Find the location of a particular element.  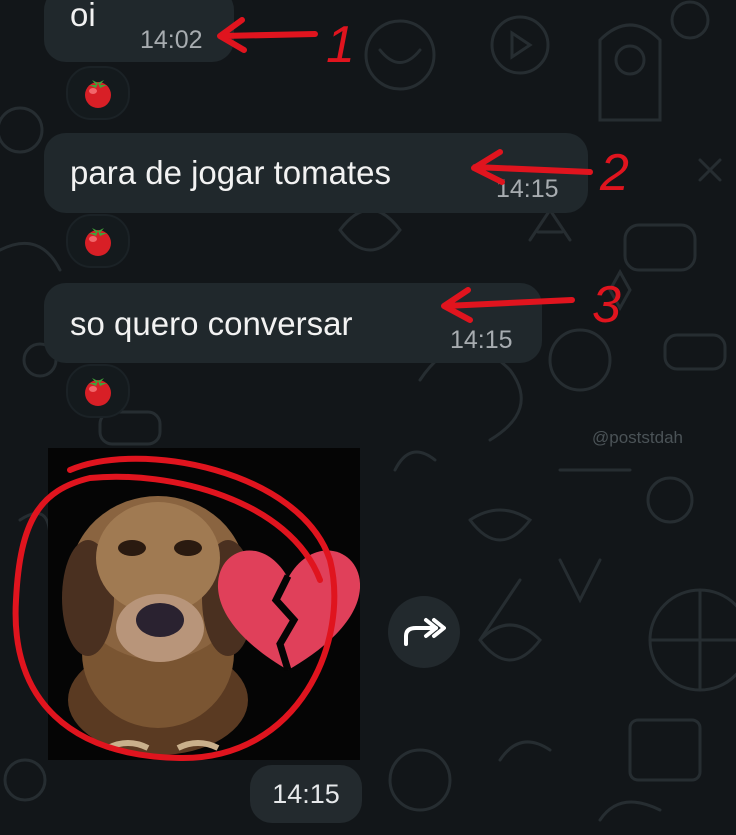

forward-button is located at coordinates (424, 632).